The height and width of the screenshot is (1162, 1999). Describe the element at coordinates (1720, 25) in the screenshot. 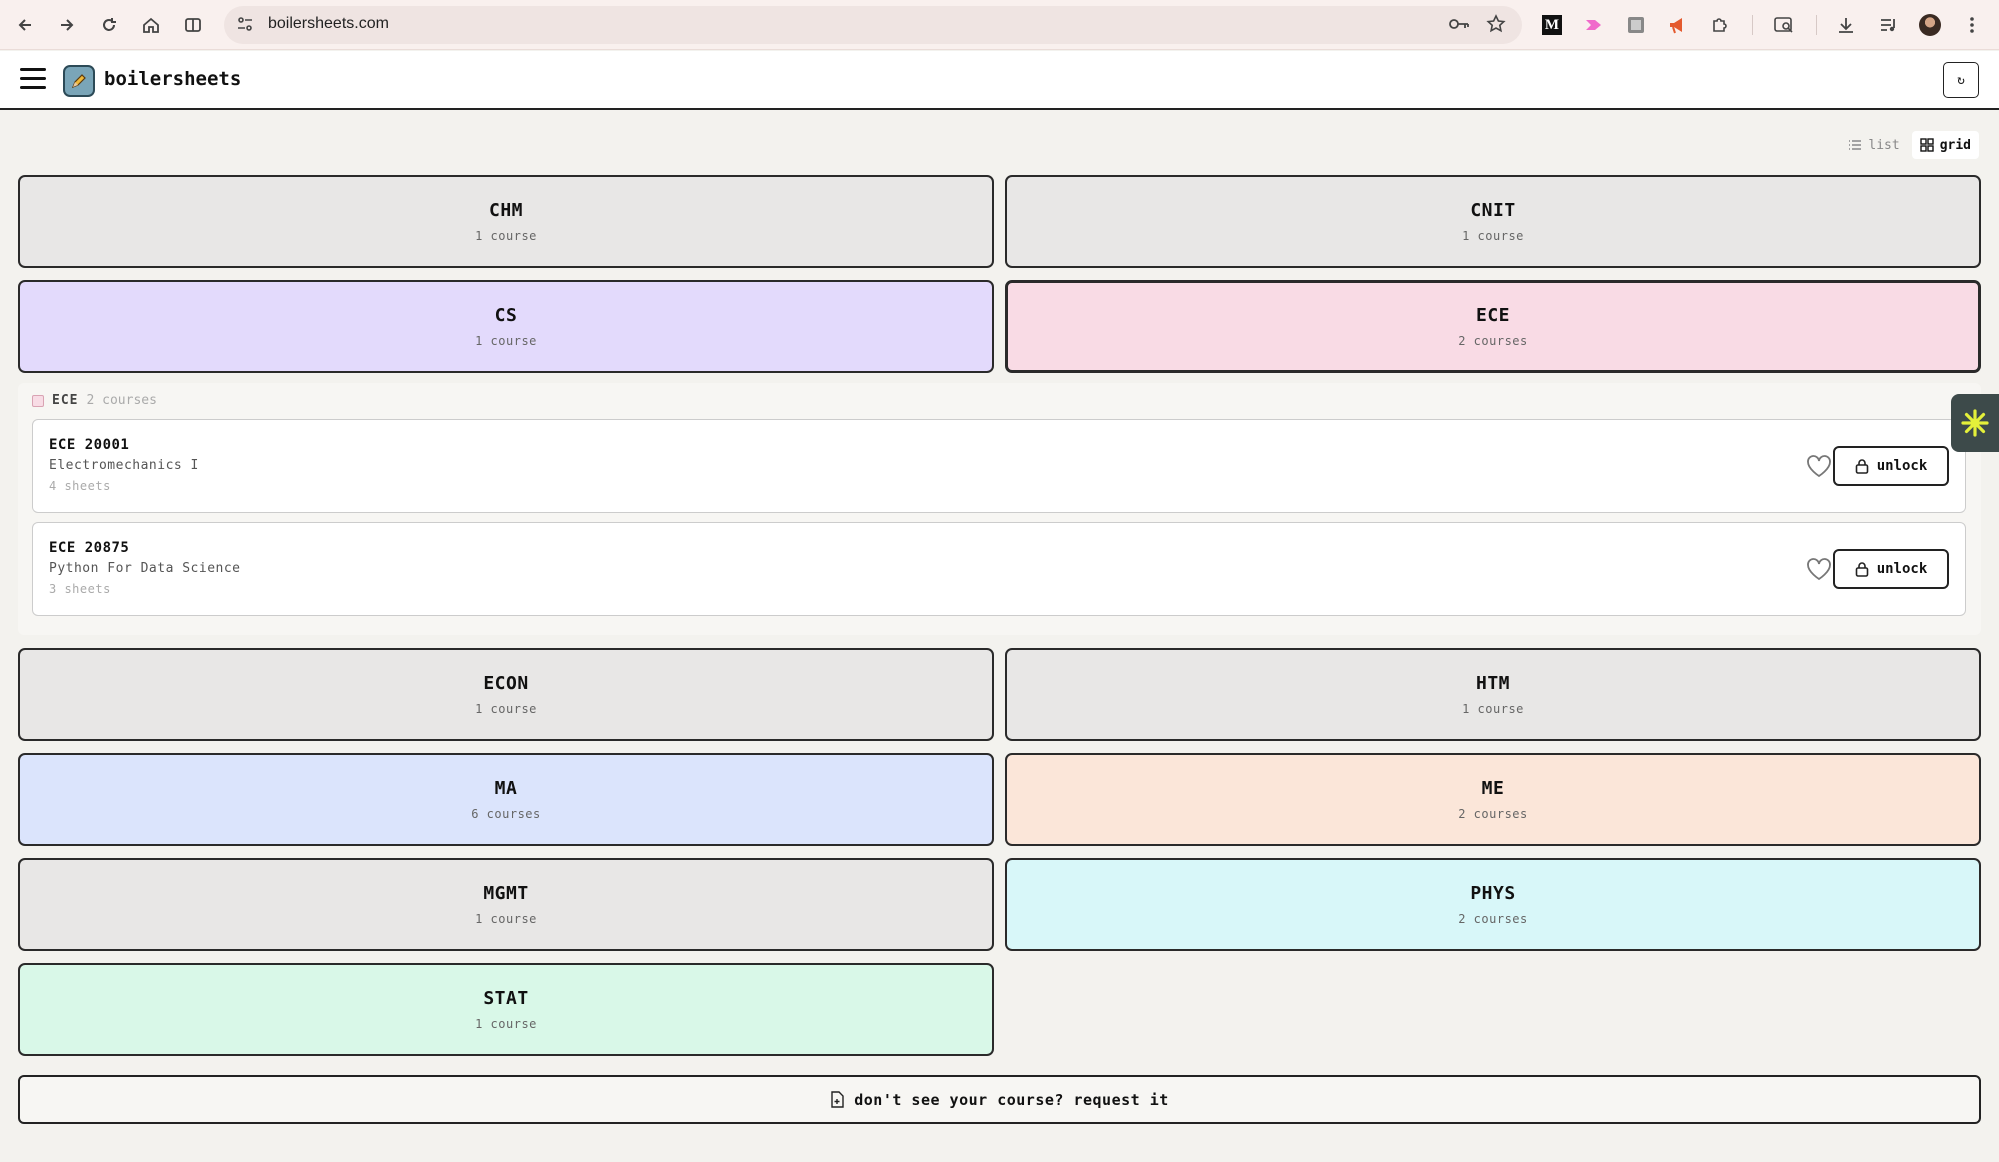

I see `extensions-puzzle-icon` at that location.